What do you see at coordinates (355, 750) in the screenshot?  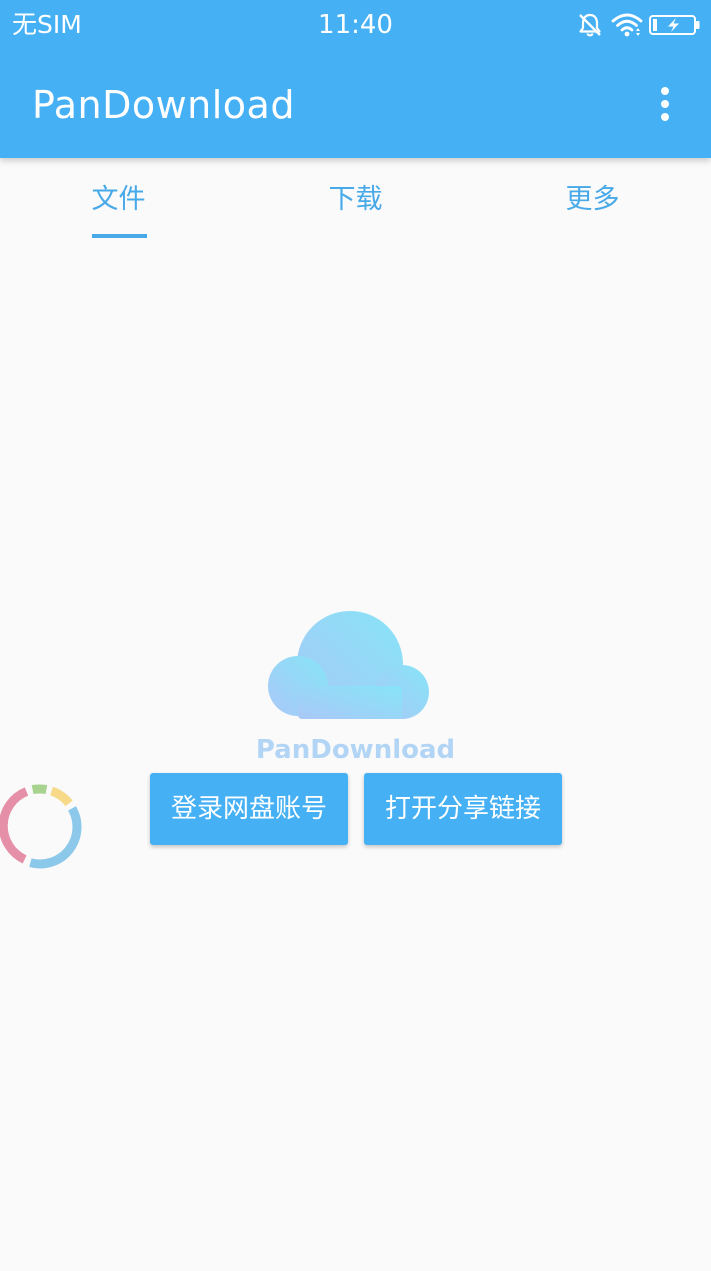 I see `empty-state-label: PanDownload` at bounding box center [355, 750].